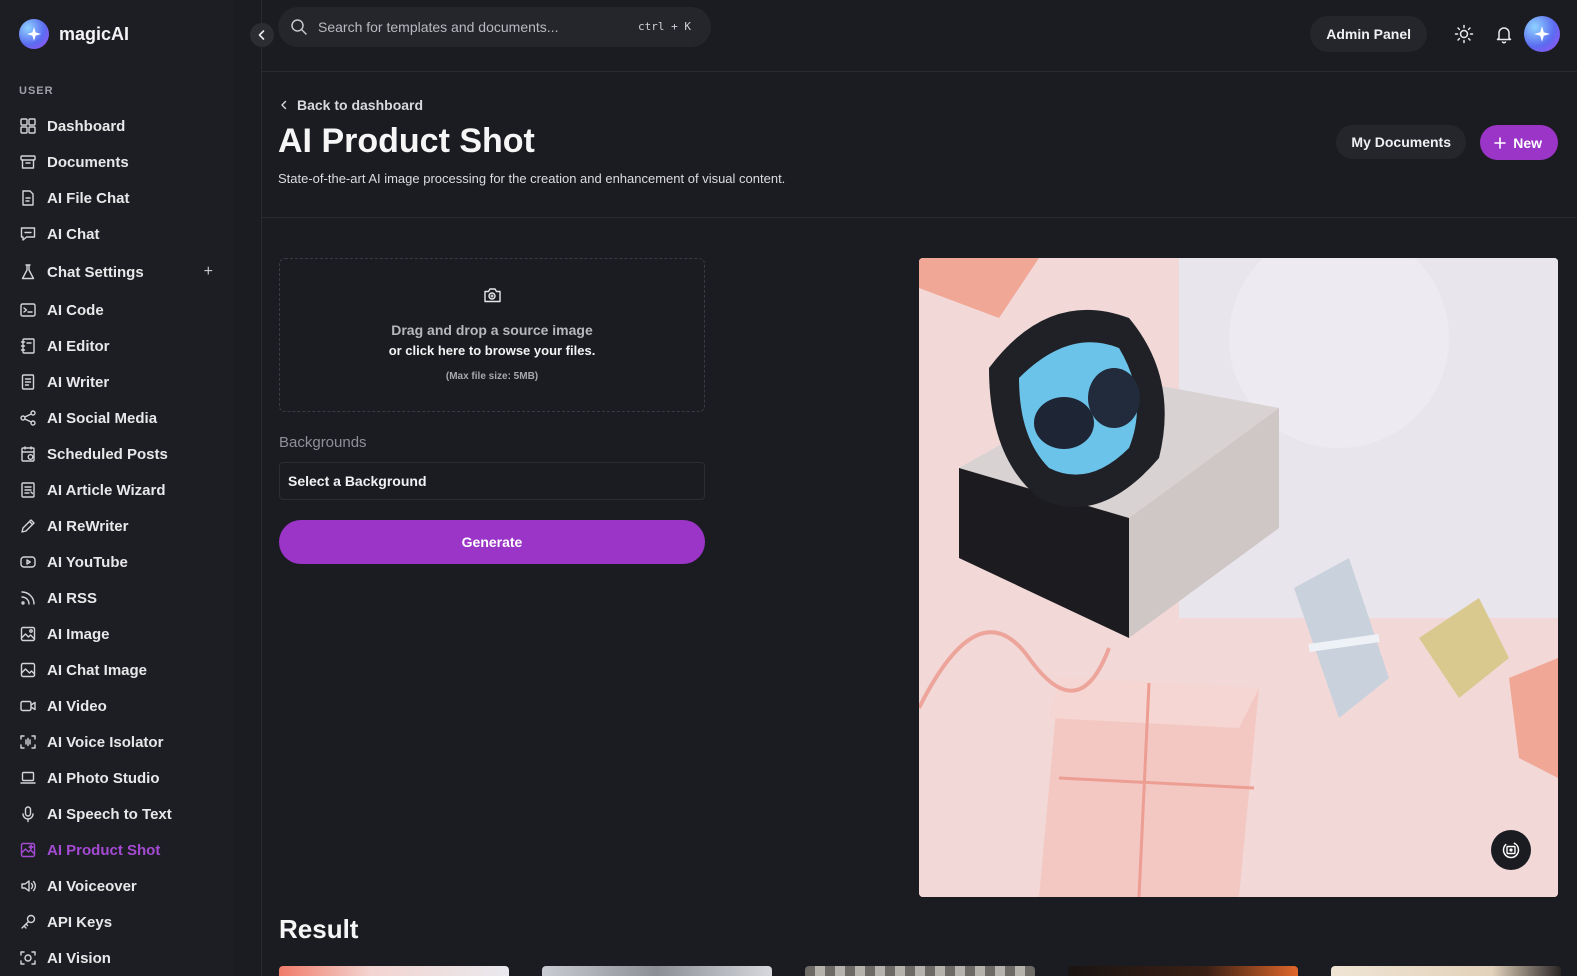 This screenshot has height=976, width=1577. I want to click on sidebar-item-label: Chat Settings, so click(95, 272).